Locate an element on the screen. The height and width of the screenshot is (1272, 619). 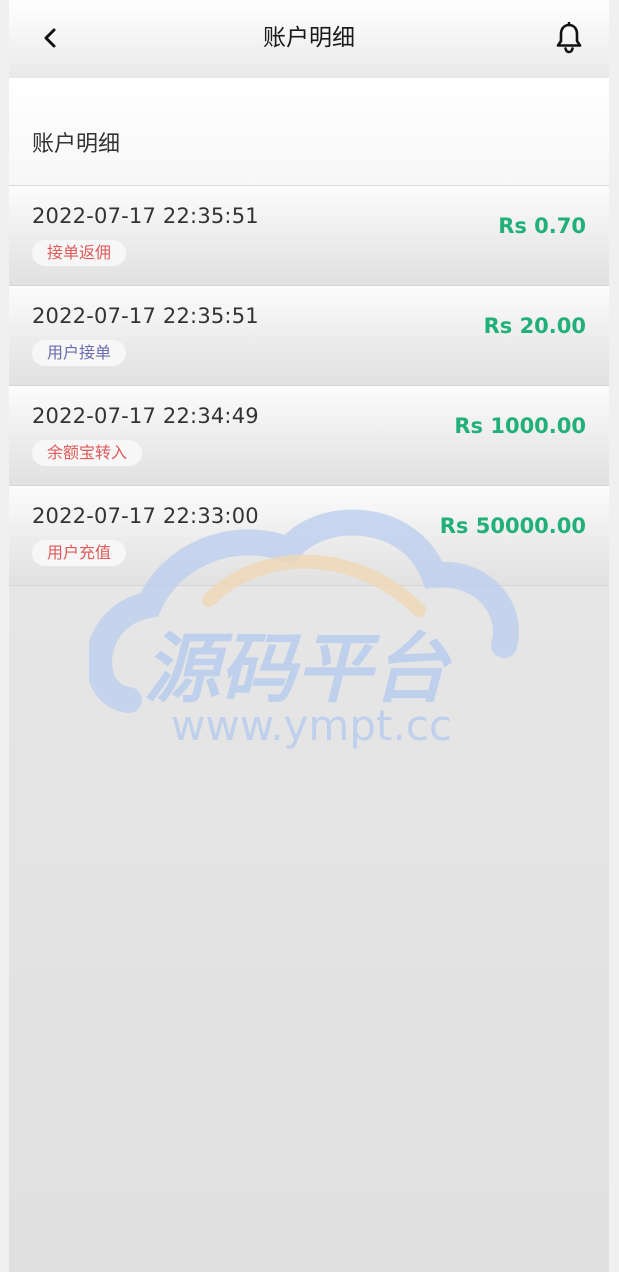
section-title: 账户明细 is located at coordinates (76, 144).